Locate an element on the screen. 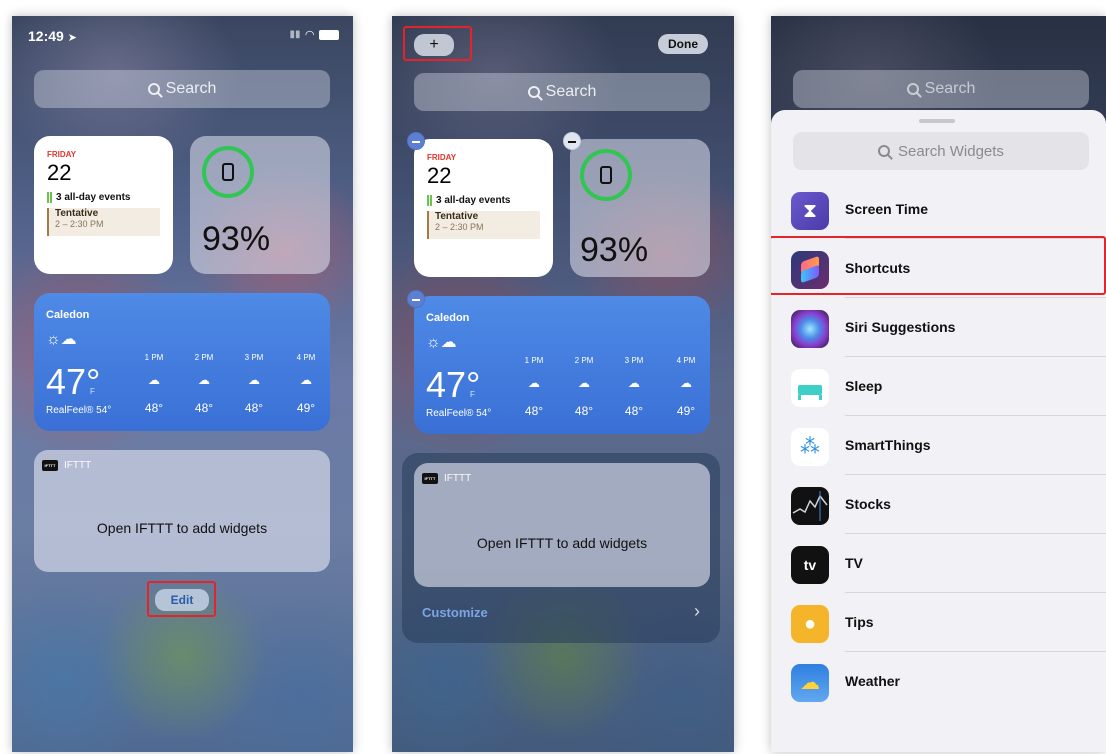 The height and width of the screenshot is (754, 1106). ifttt-logo-icon: IFTTT is located at coordinates (430, 478).